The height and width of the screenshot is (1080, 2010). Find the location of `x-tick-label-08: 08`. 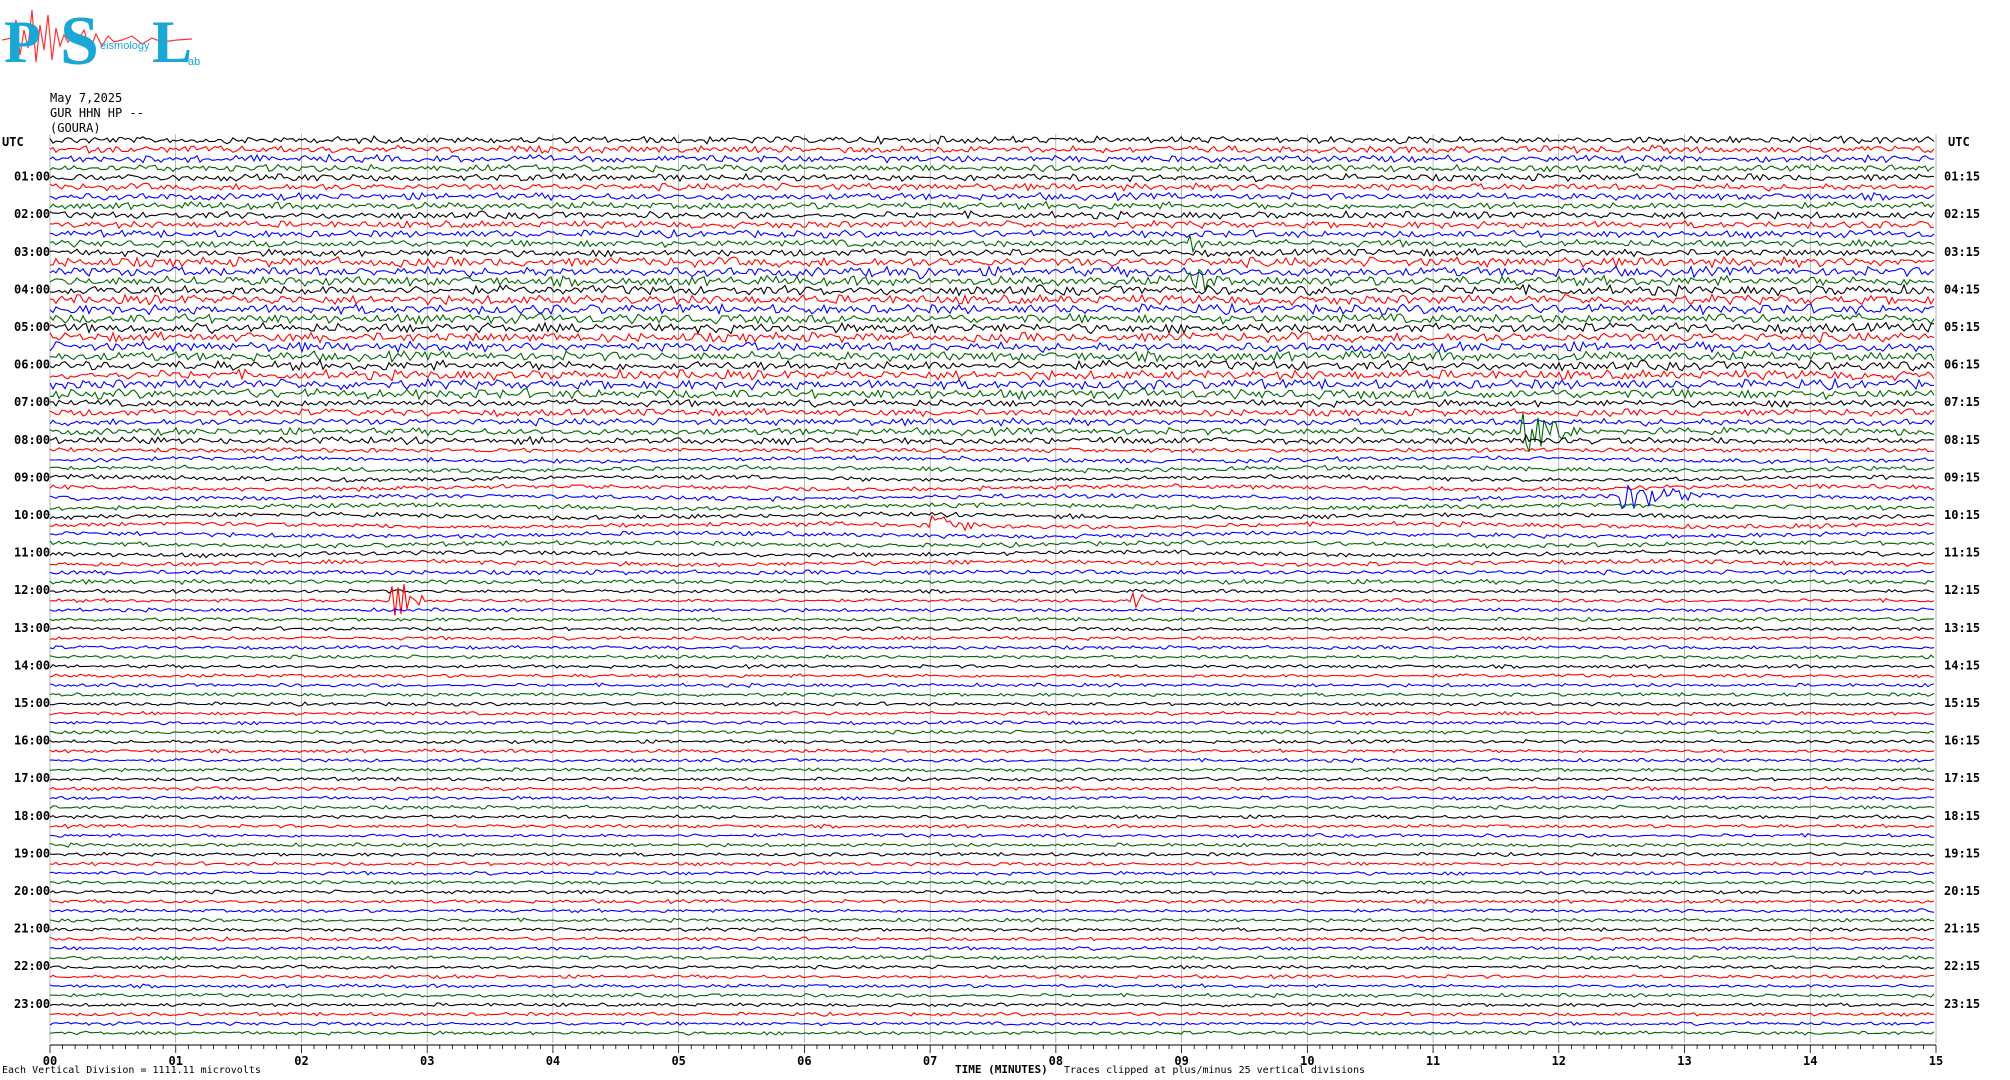

x-tick-label-08: 08 is located at coordinates (1056, 1061).